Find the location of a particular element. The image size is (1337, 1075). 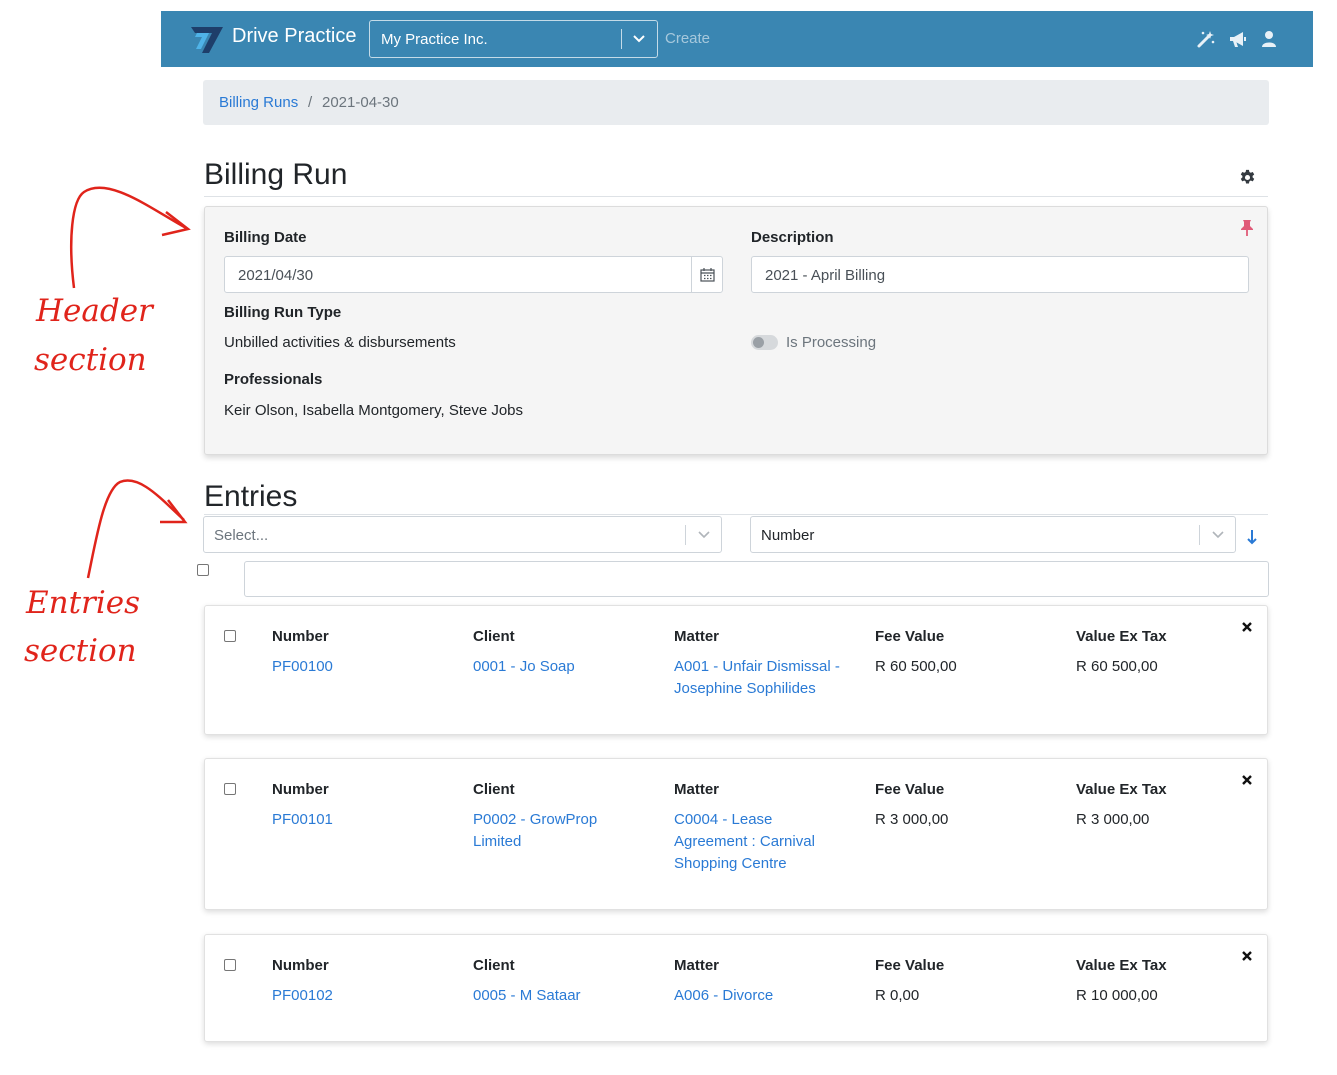

entries-filter-input is located at coordinates (756, 579).